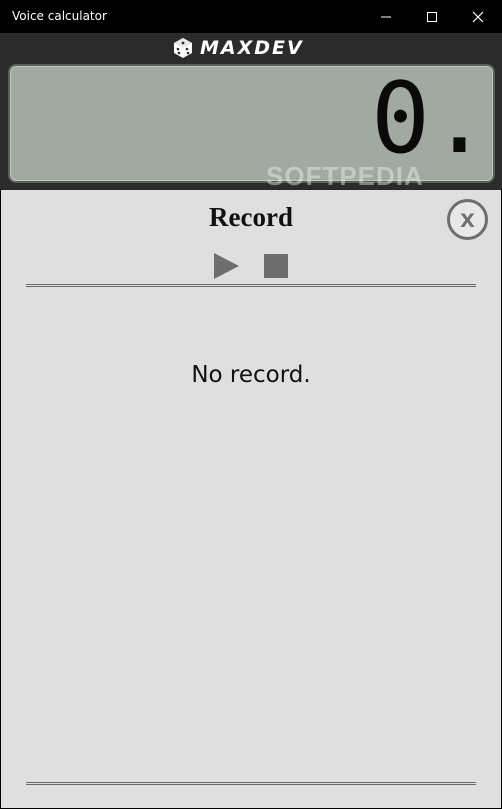  I want to click on close-window-button, so click(478, 16).